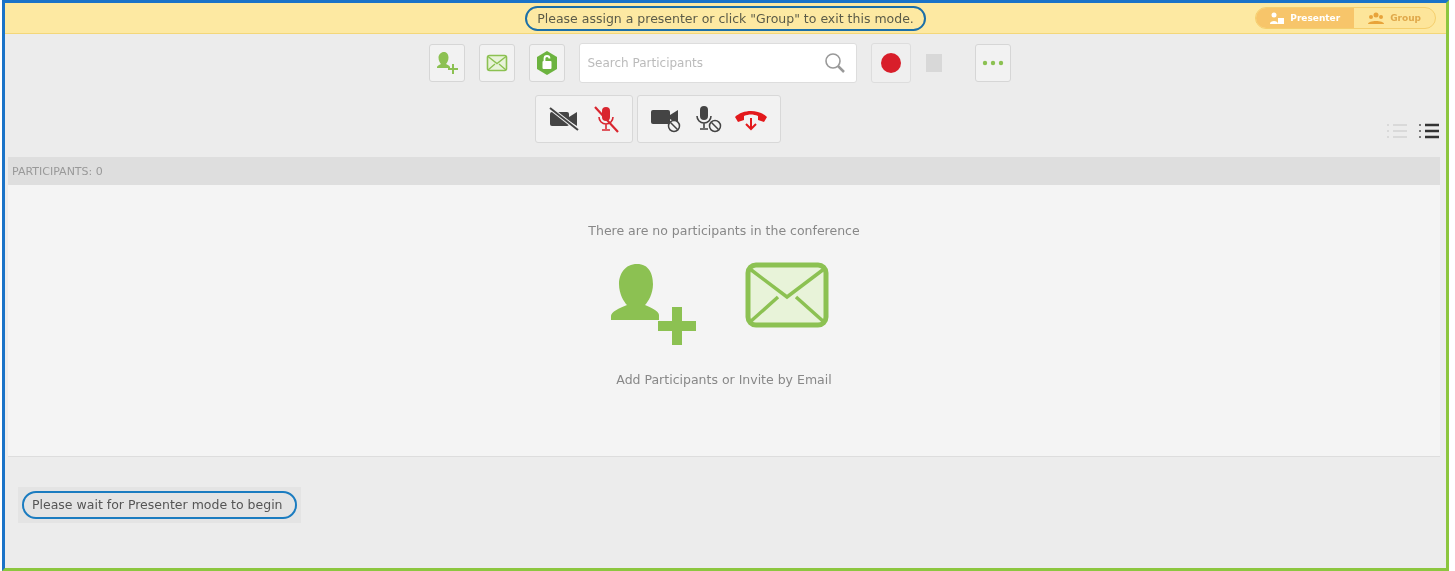  What do you see at coordinates (724, 171) in the screenshot?
I see `participants-header: PARTICIPANTS: 0` at bounding box center [724, 171].